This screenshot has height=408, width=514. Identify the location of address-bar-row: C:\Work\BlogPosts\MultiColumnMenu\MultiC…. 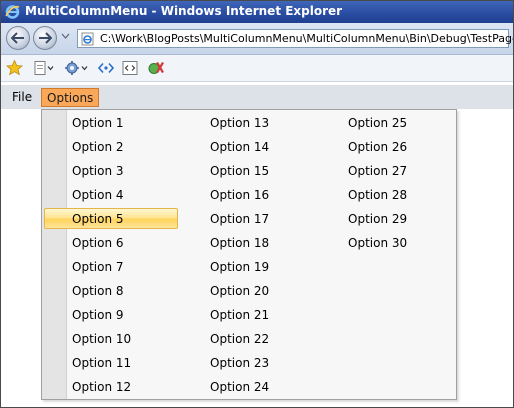
(257, 39).